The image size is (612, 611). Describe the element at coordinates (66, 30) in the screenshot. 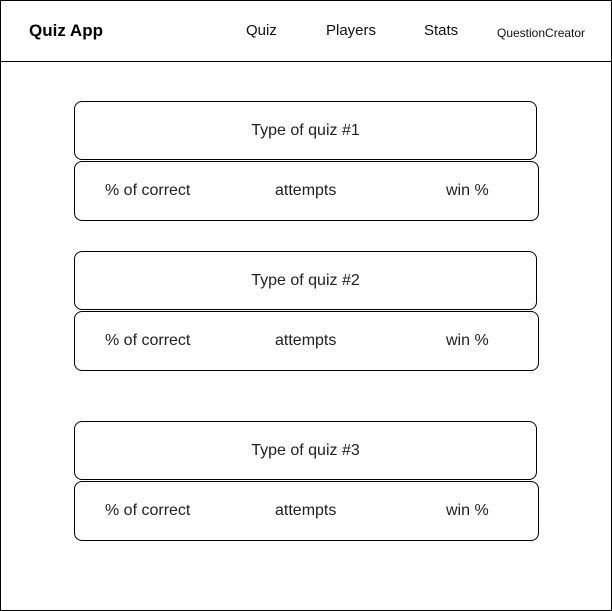

I see `app-title: Quiz App` at that location.